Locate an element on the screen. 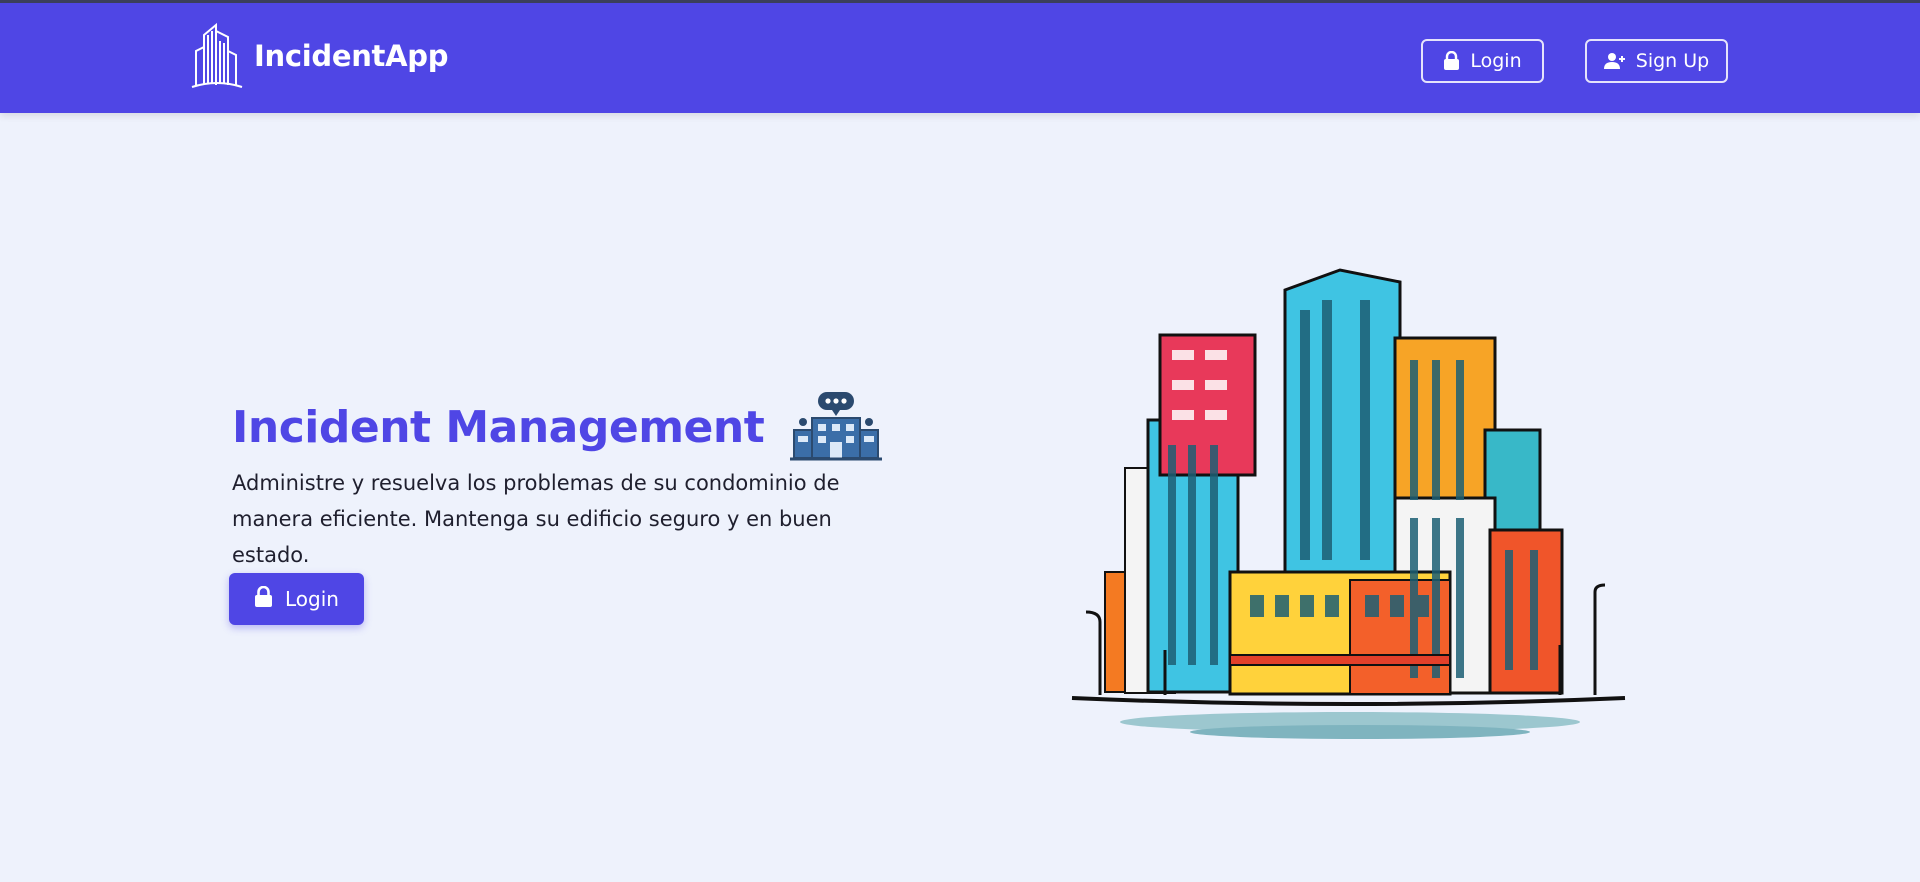 Image resolution: width=1920 pixels, height=882 pixels. nav-signup-label: Sign Up is located at coordinates (1672, 61).